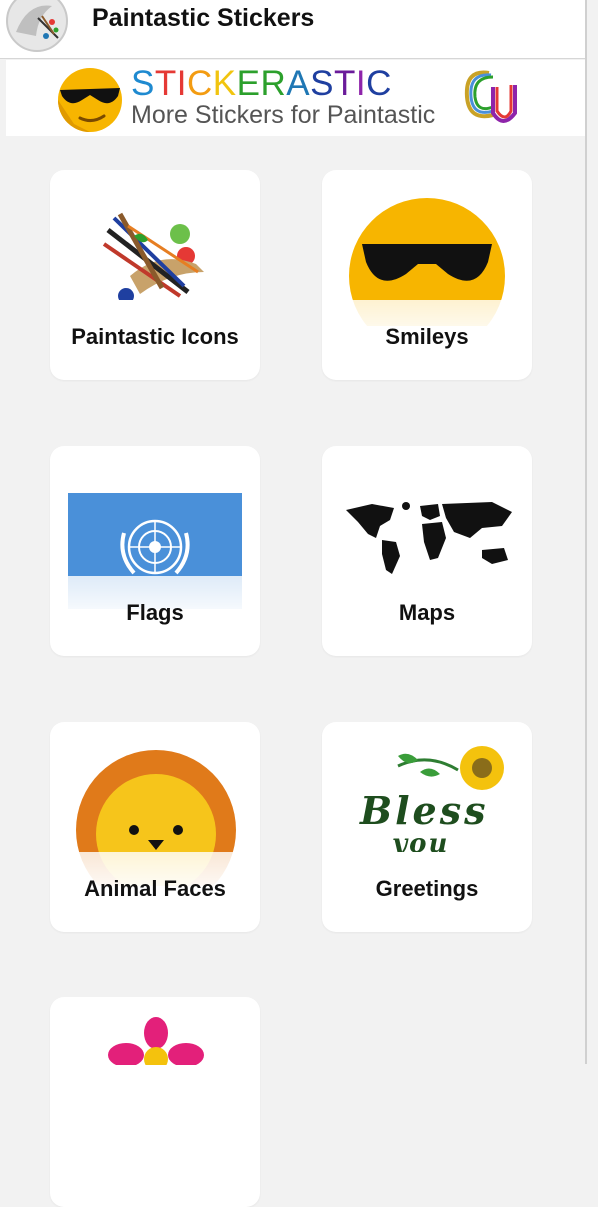 The image size is (598, 1207). What do you see at coordinates (490, 96) in the screenshot?
I see `stickerastic-logo-icon` at bounding box center [490, 96].